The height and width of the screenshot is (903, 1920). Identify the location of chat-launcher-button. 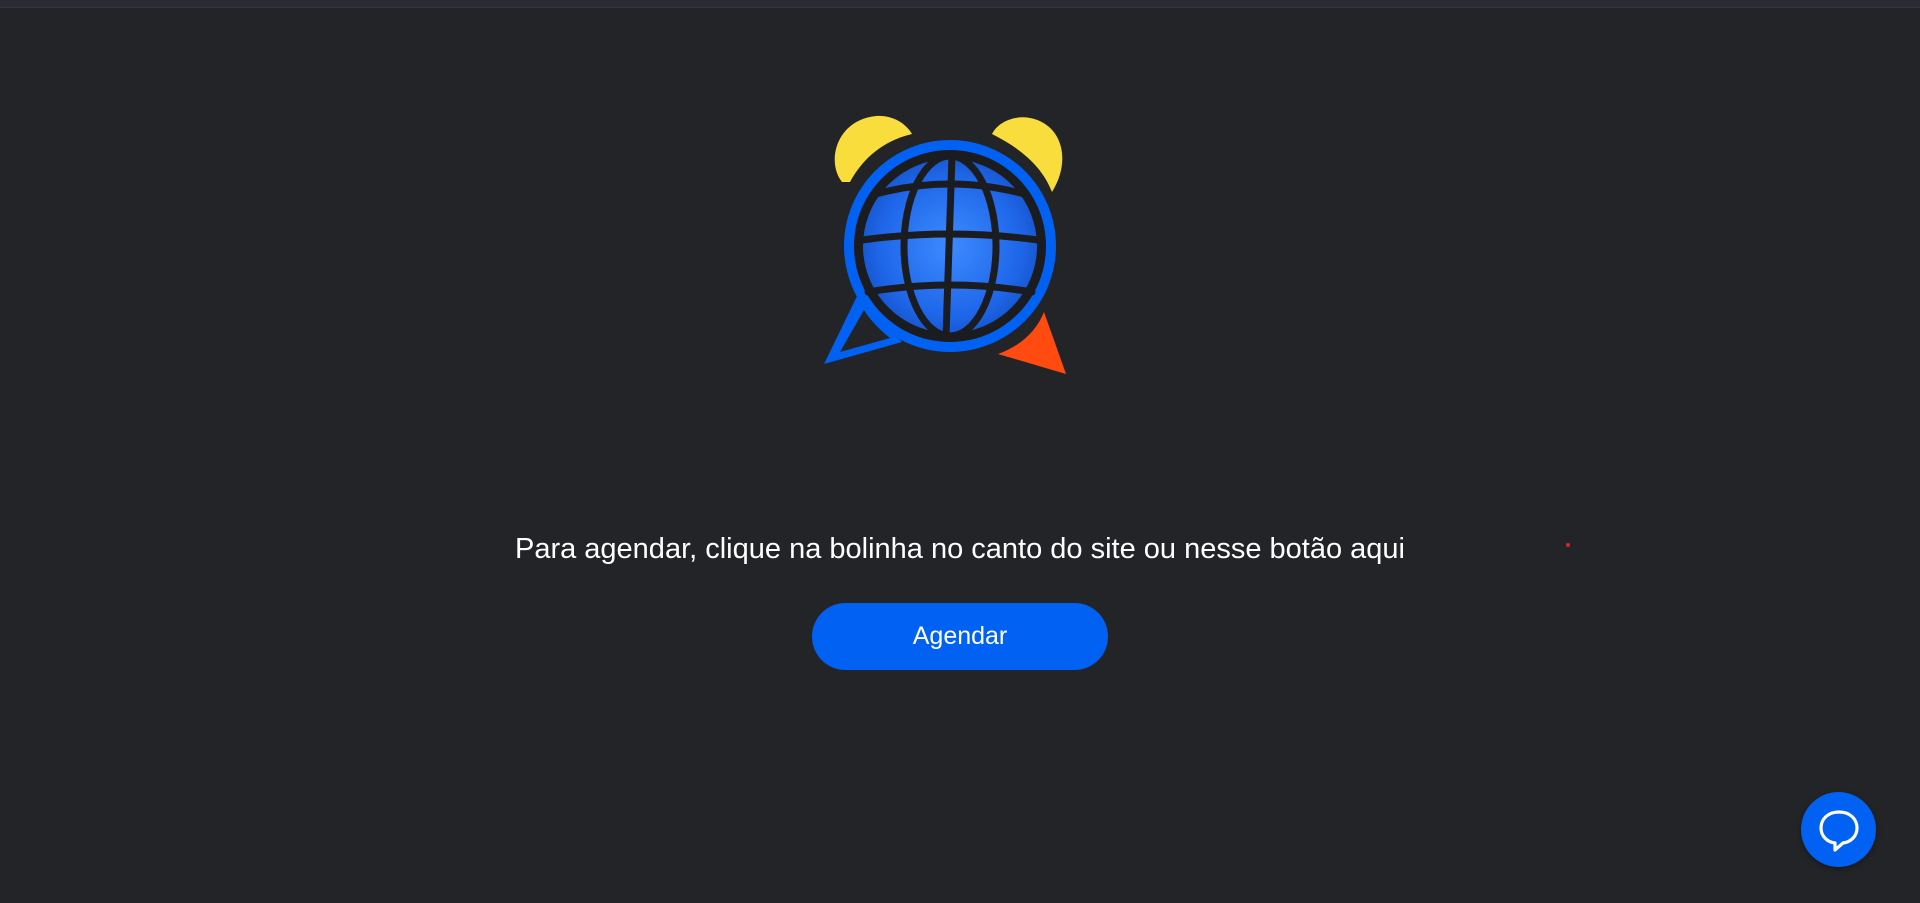
(1838, 829).